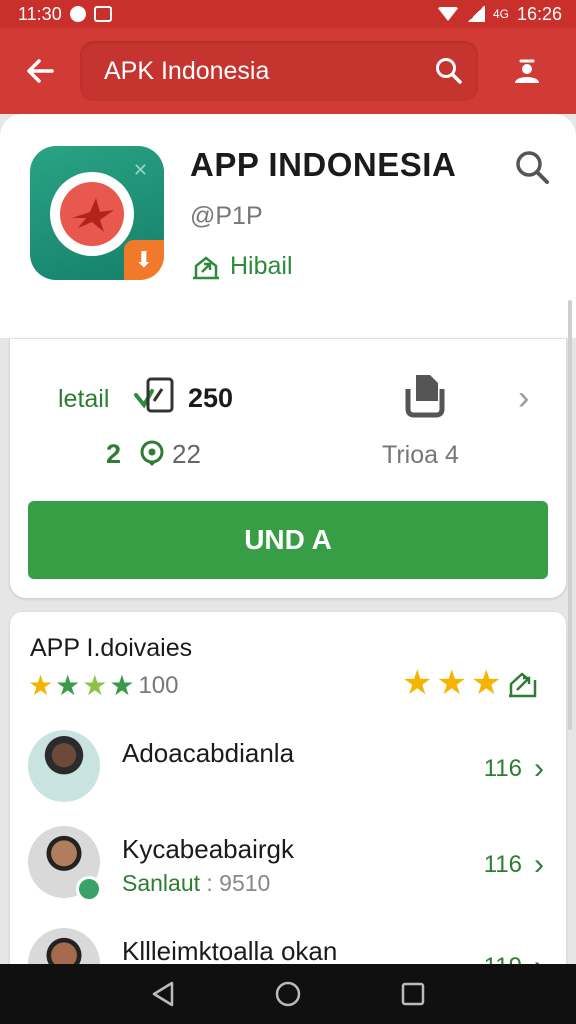 This screenshot has height=1024, width=576. What do you see at coordinates (161, 883) in the screenshot?
I see `review-sub-label: Sanlaut` at bounding box center [161, 883].